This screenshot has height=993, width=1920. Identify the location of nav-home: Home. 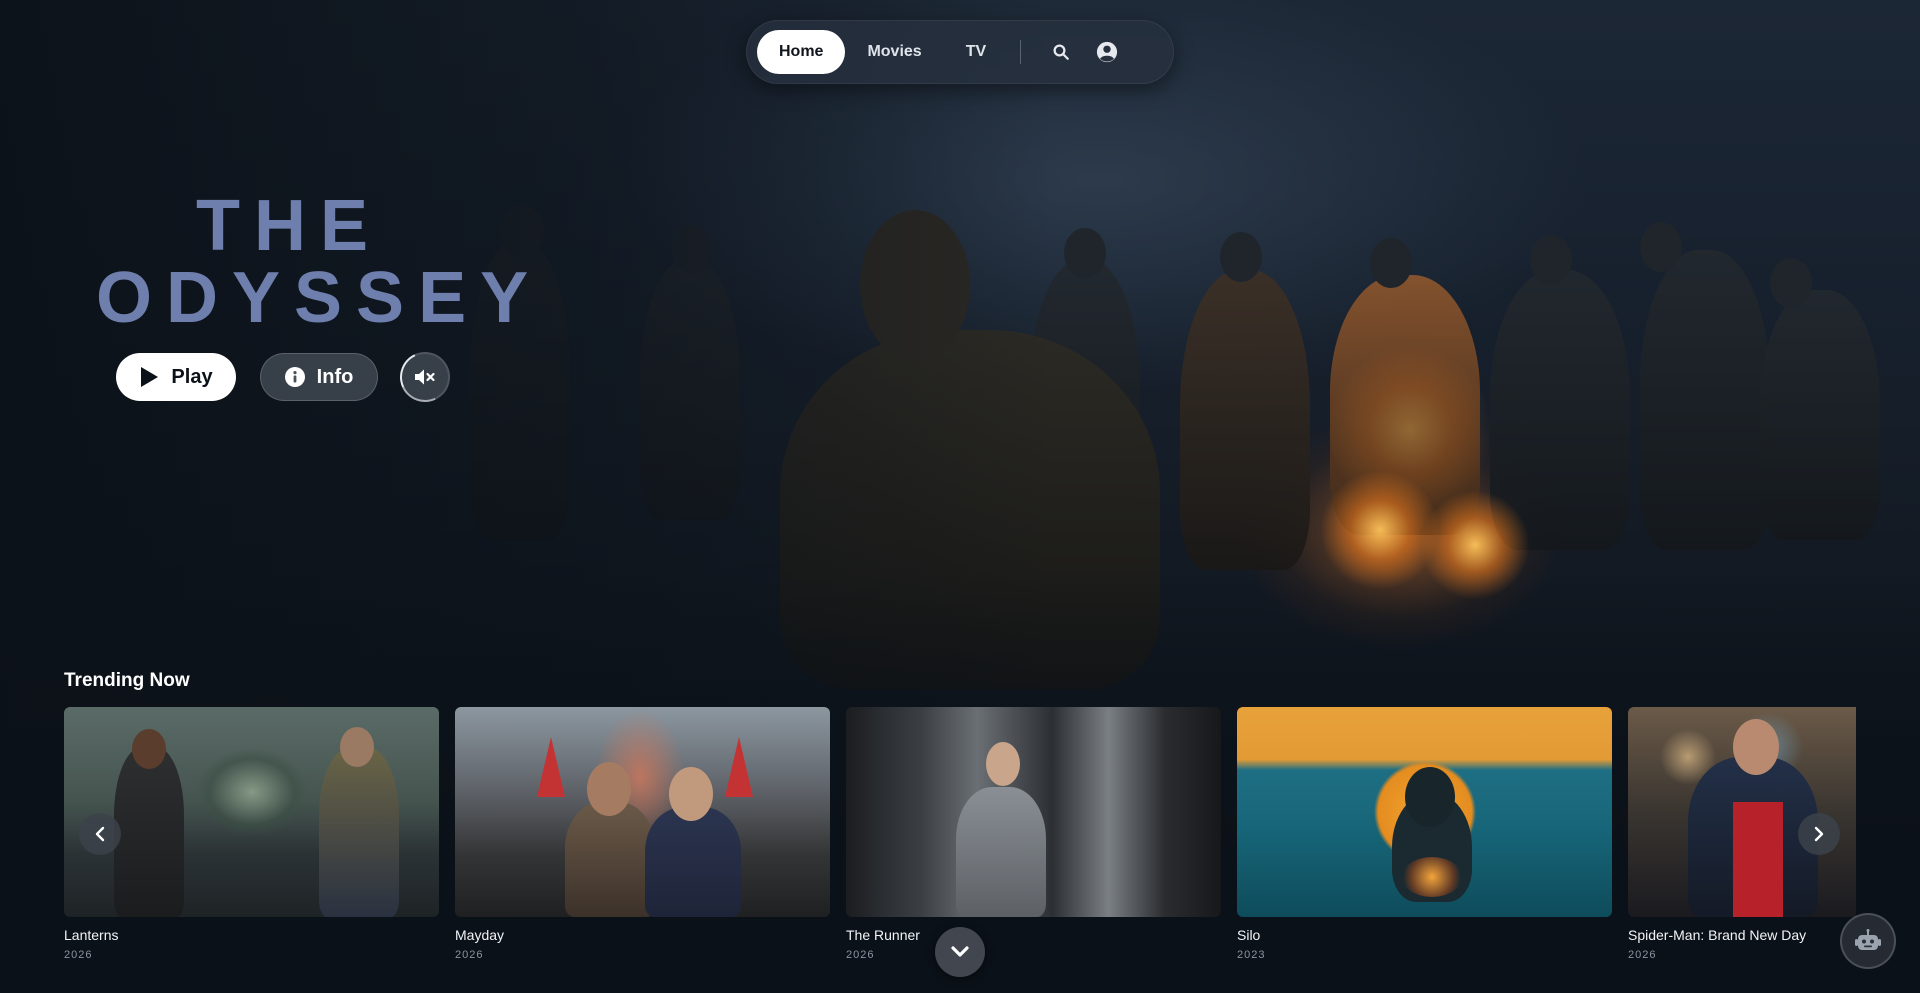
(801, 52).